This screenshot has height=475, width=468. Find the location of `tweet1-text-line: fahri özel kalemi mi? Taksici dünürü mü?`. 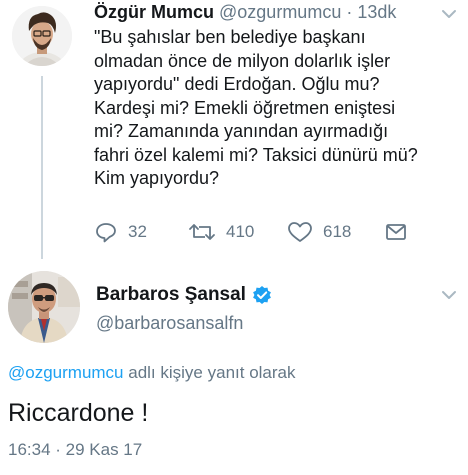

tweet1-text-line: fahri özel kalemi mi? Taksici dünürü mü? is located at coordinates (256, 154).